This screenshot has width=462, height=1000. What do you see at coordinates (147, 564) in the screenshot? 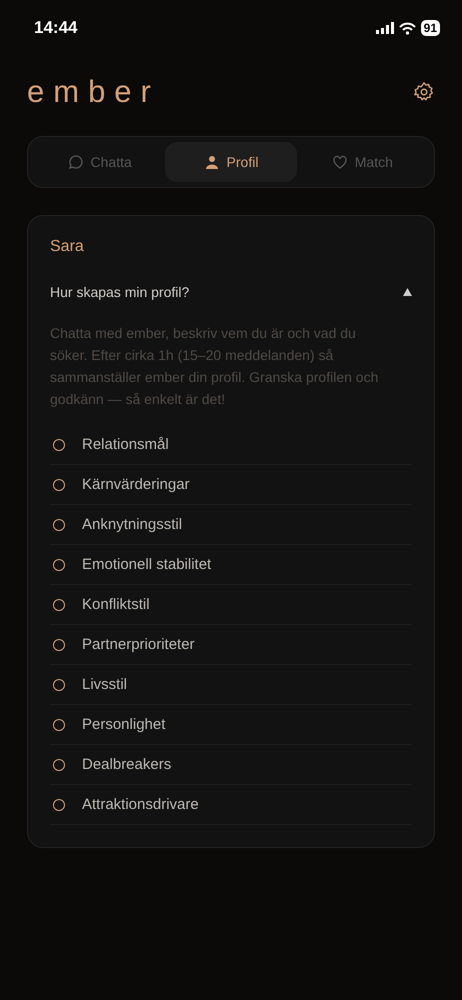
I see `checklist-label: Emotionell stabilitet` at bounding box center [147, 564].